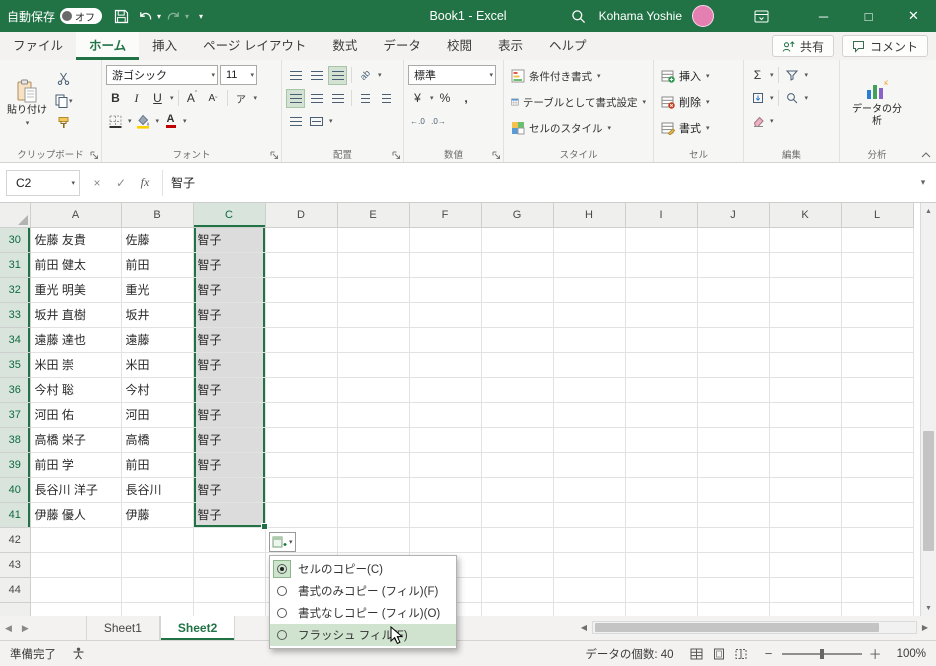 The width and height of the screenshot is (936, 666). What do you see at coordinates (15, 490) in the screenshot?
I see `row-header: 40` at bounding box center [15, 490].